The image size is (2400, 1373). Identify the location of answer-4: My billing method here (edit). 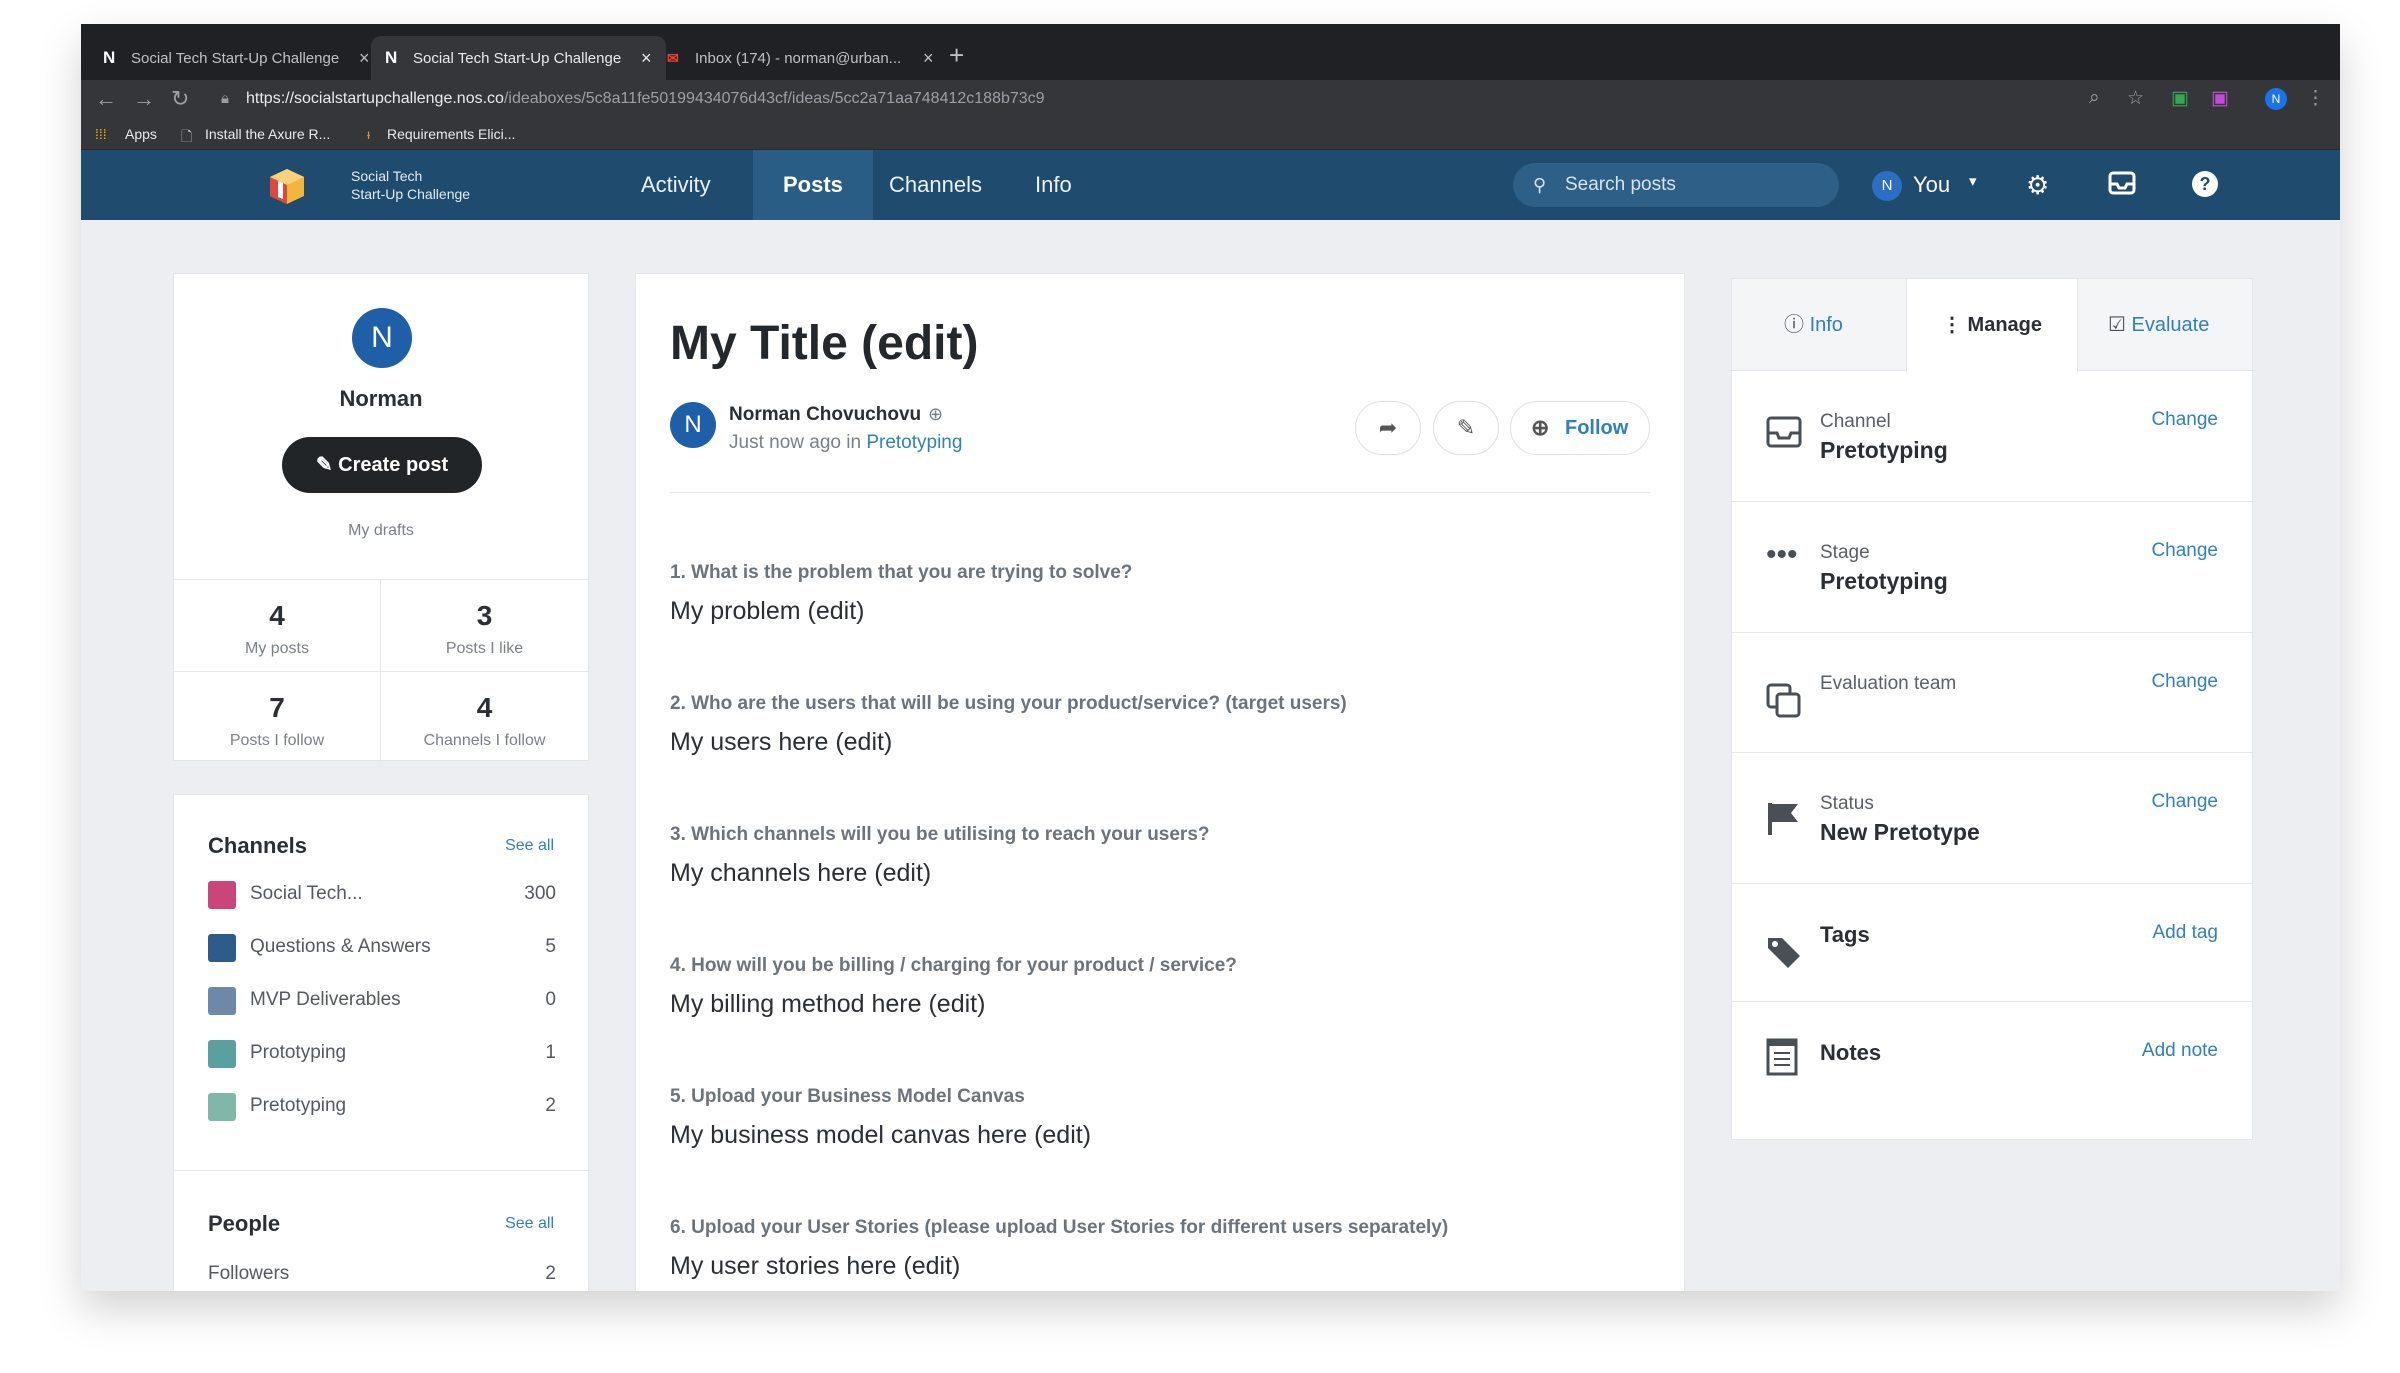
(827, 1004).